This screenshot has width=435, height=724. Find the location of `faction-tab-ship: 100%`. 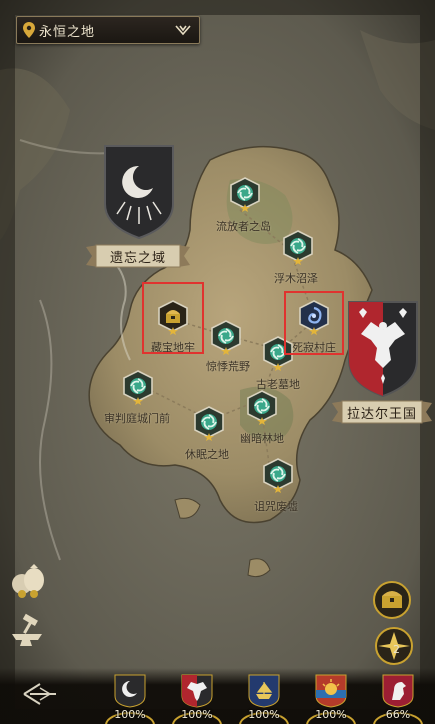

faction-tab-ship: 100% is located at coordinates (264, 698).